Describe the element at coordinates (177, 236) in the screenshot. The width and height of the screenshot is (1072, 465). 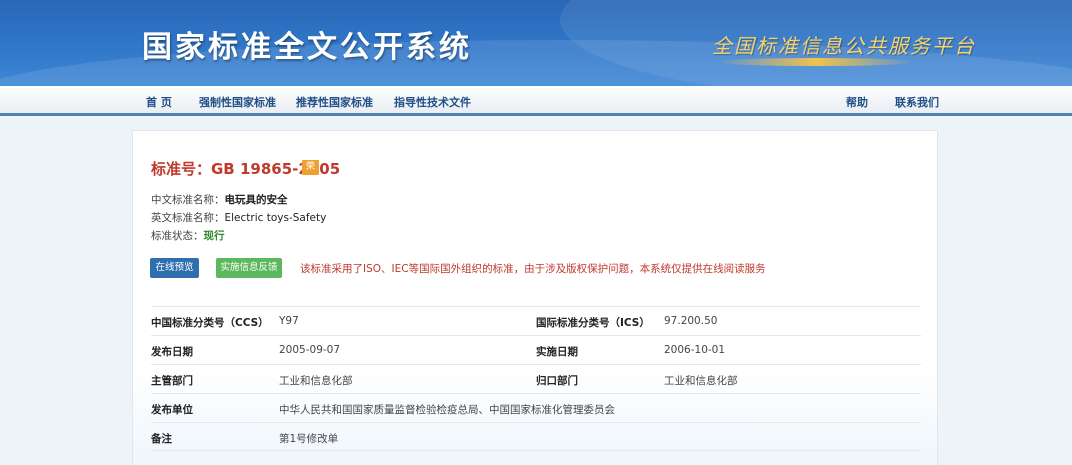
I see `status-label: 标准状态：` at that location.